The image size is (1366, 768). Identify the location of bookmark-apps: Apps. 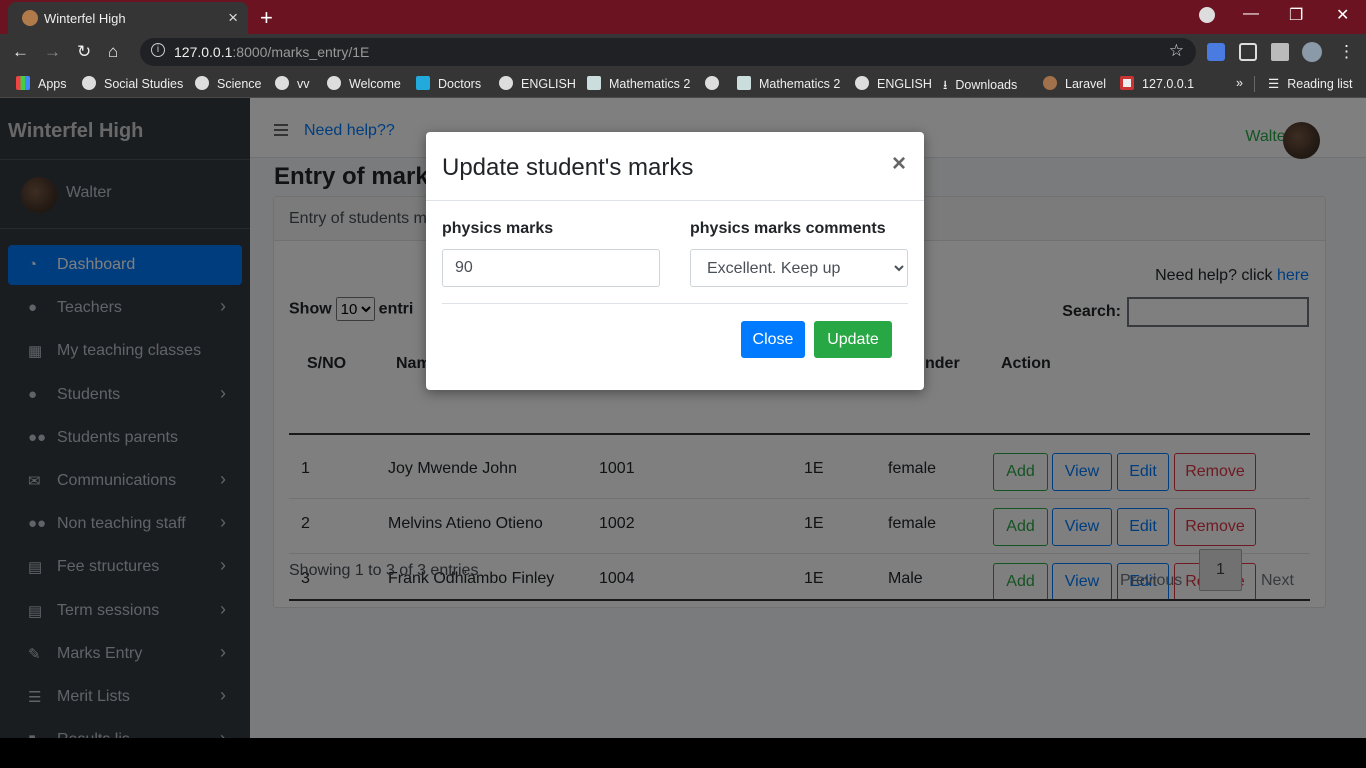
(41, 83).